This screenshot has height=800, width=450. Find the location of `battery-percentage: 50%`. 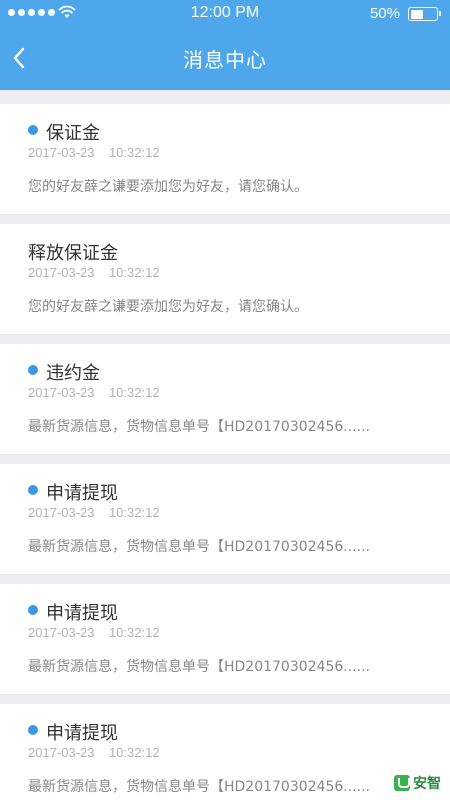

battery-percentage: 50% is located at coordinates (384, 13).